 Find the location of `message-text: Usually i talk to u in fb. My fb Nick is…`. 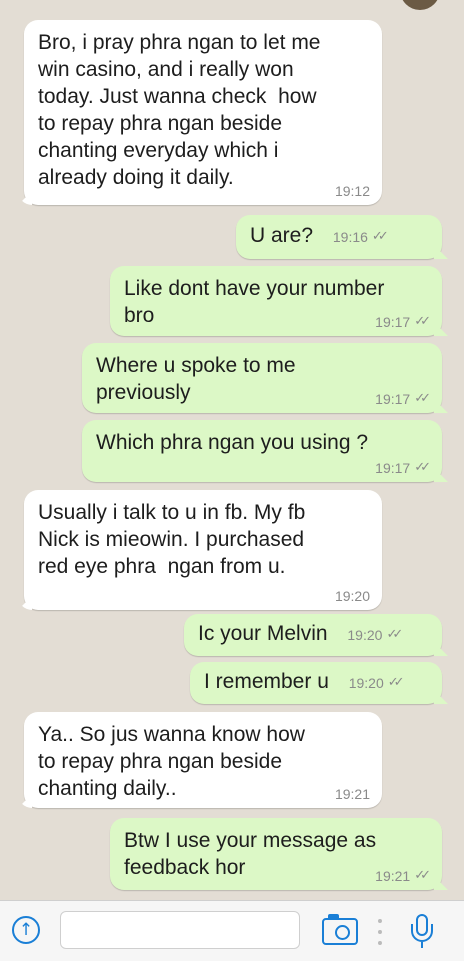

message-text: Usually i talk to u in fb. My fb Nick is… is located at coordinates (172, 539).